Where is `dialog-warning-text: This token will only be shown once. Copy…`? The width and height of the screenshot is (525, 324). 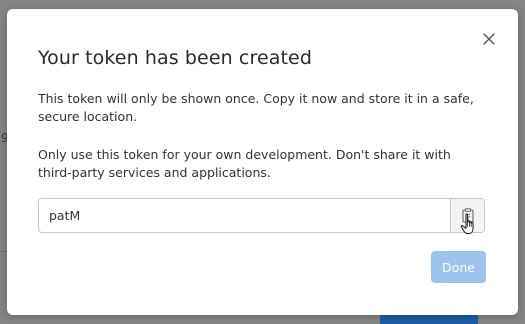
dialog-warning-text: This token will only be shown once. Copy… is located at coordinates (256, 107).